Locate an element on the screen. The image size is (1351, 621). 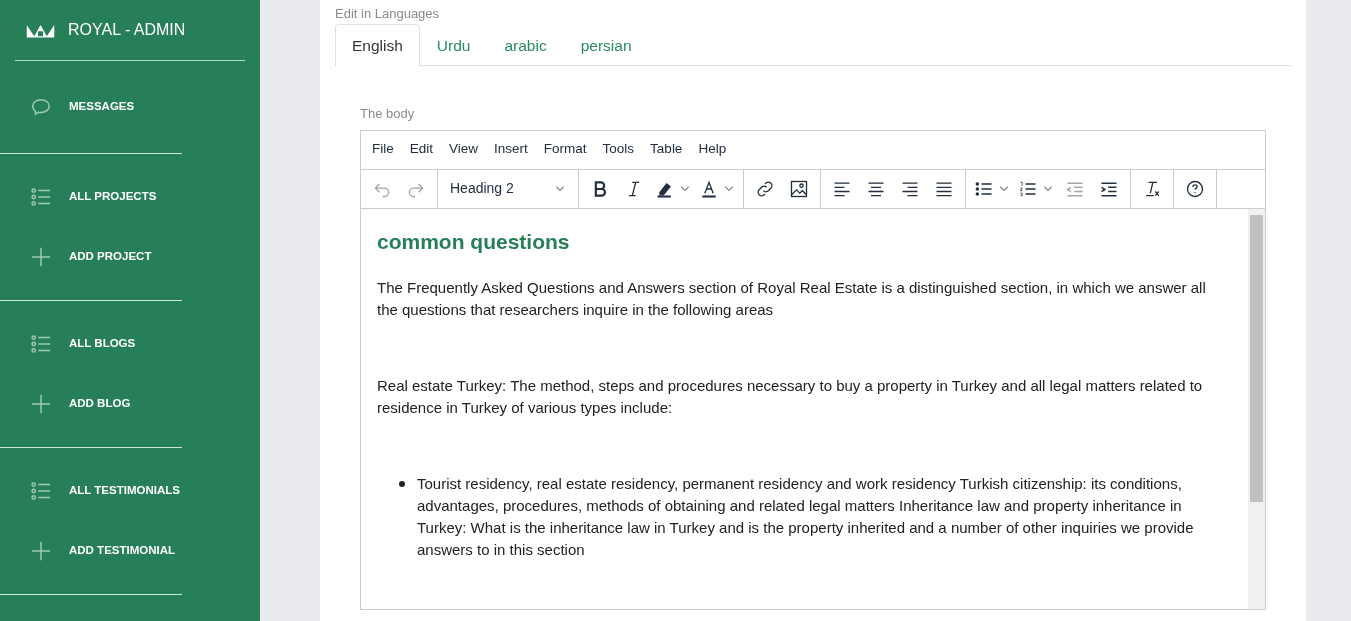
sidebar-item: ADD TESTIMONIAL is located at coordinates (91, 551).